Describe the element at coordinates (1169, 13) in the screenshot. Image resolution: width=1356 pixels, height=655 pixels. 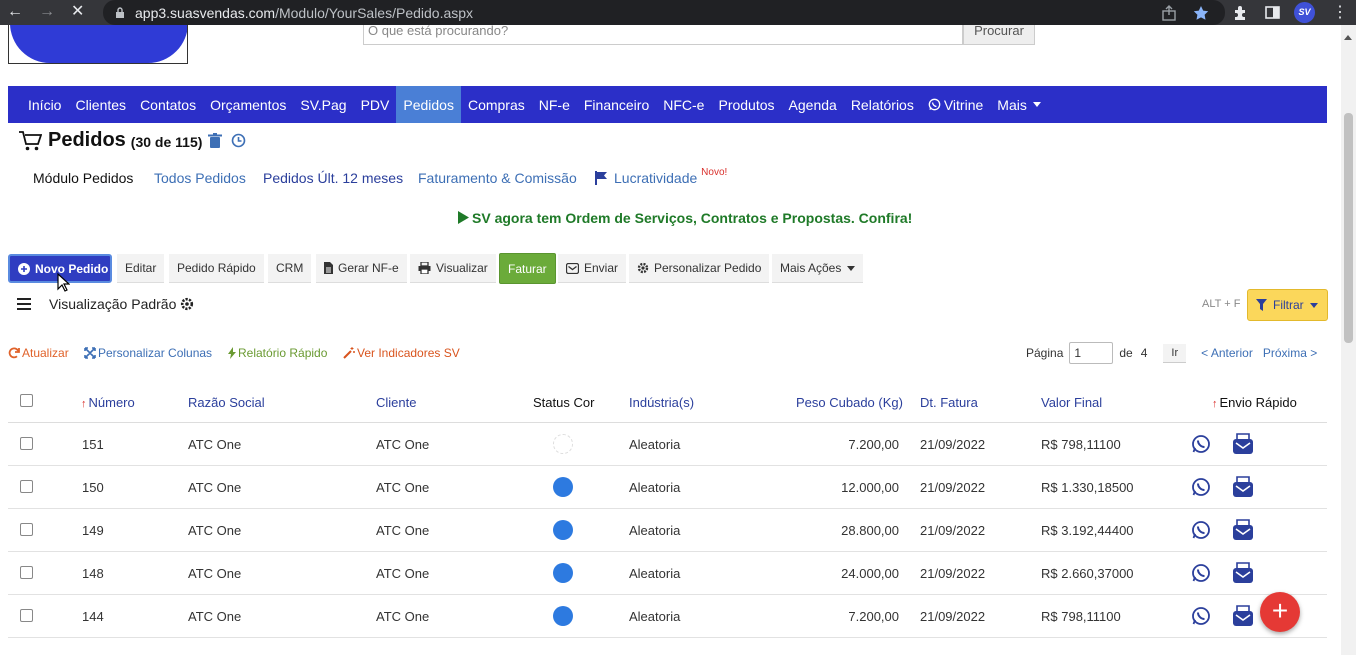
I see `share-icon` at that location.